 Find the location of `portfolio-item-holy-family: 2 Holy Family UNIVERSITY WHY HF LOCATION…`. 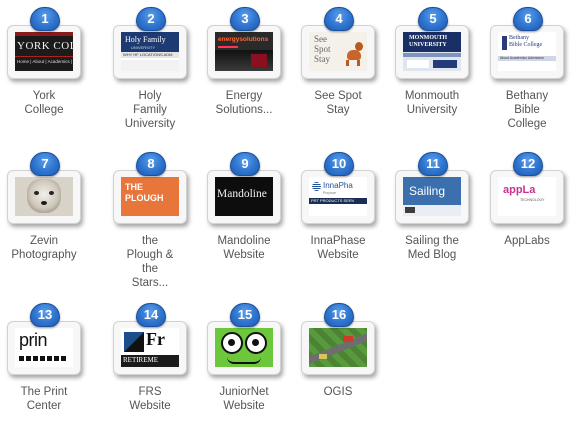

portfolio-item-holy-family: 2 Holy Family UNIVERSITY WHY HF LOCATION… is located at coordinates (157, 70).